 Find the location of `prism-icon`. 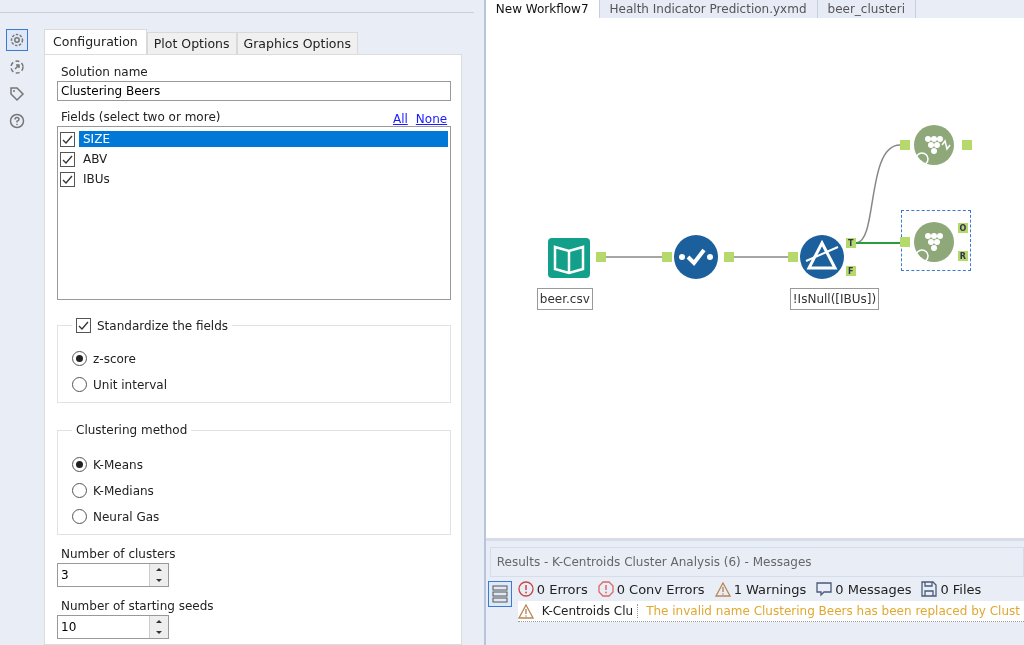

prism-icon is located at coordinates (821, 257).